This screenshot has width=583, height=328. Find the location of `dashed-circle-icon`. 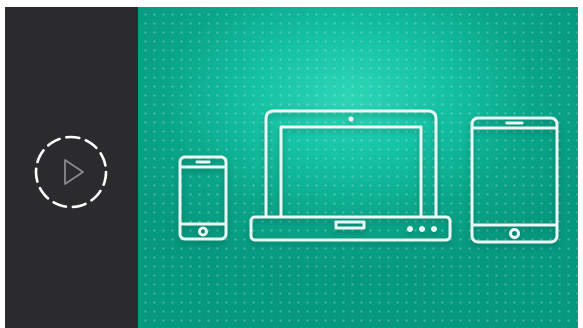

dashed-circle-icon is located at coordinates (71, 172).